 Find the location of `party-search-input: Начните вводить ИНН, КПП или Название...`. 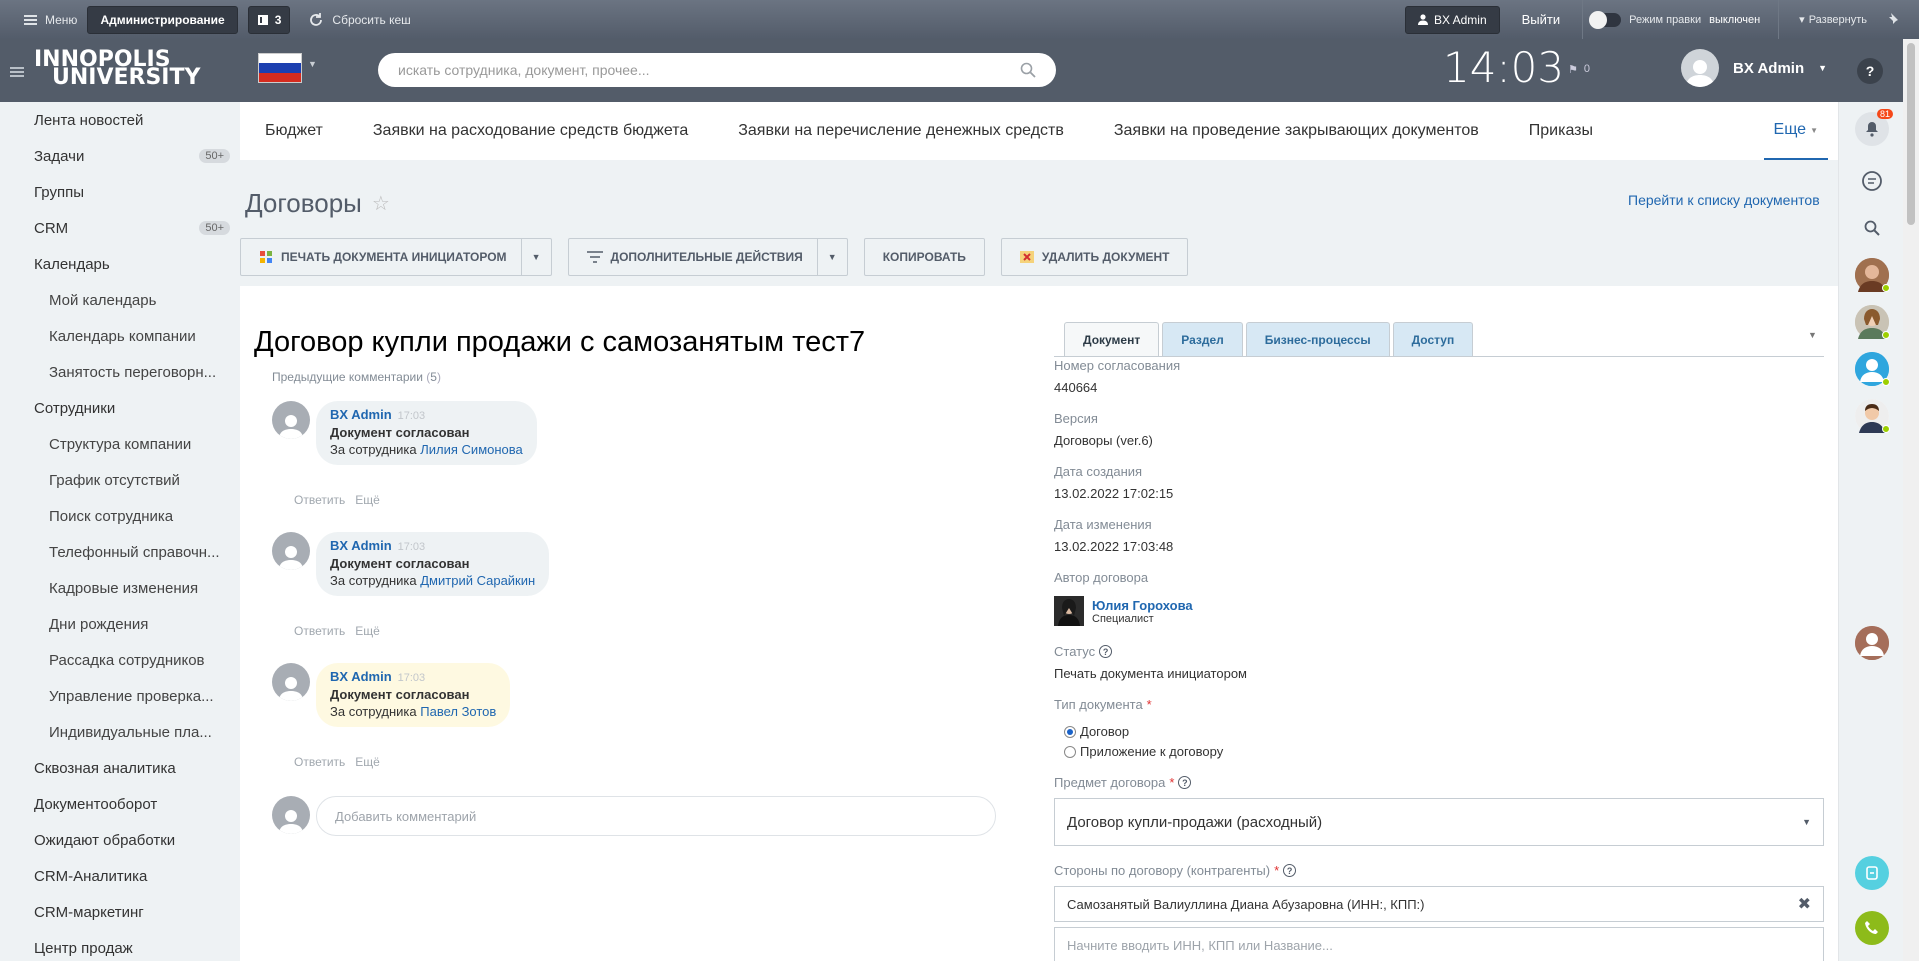

party-search-input: Начните вводить ИНН, КПП или Название... is located at coordinates (1439, 944).